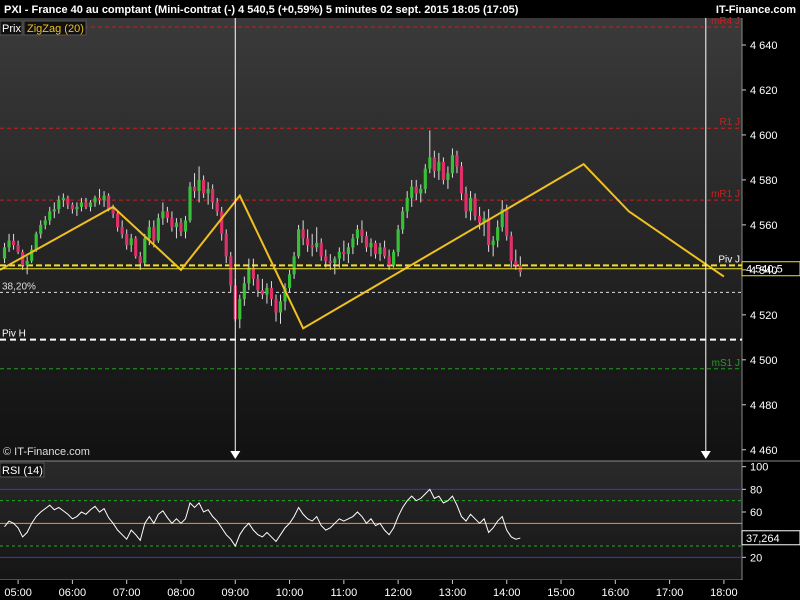 The width and height of the screenshot is (800, 600). I want to click on rsi-title: RSI (14), so click(22, 471).